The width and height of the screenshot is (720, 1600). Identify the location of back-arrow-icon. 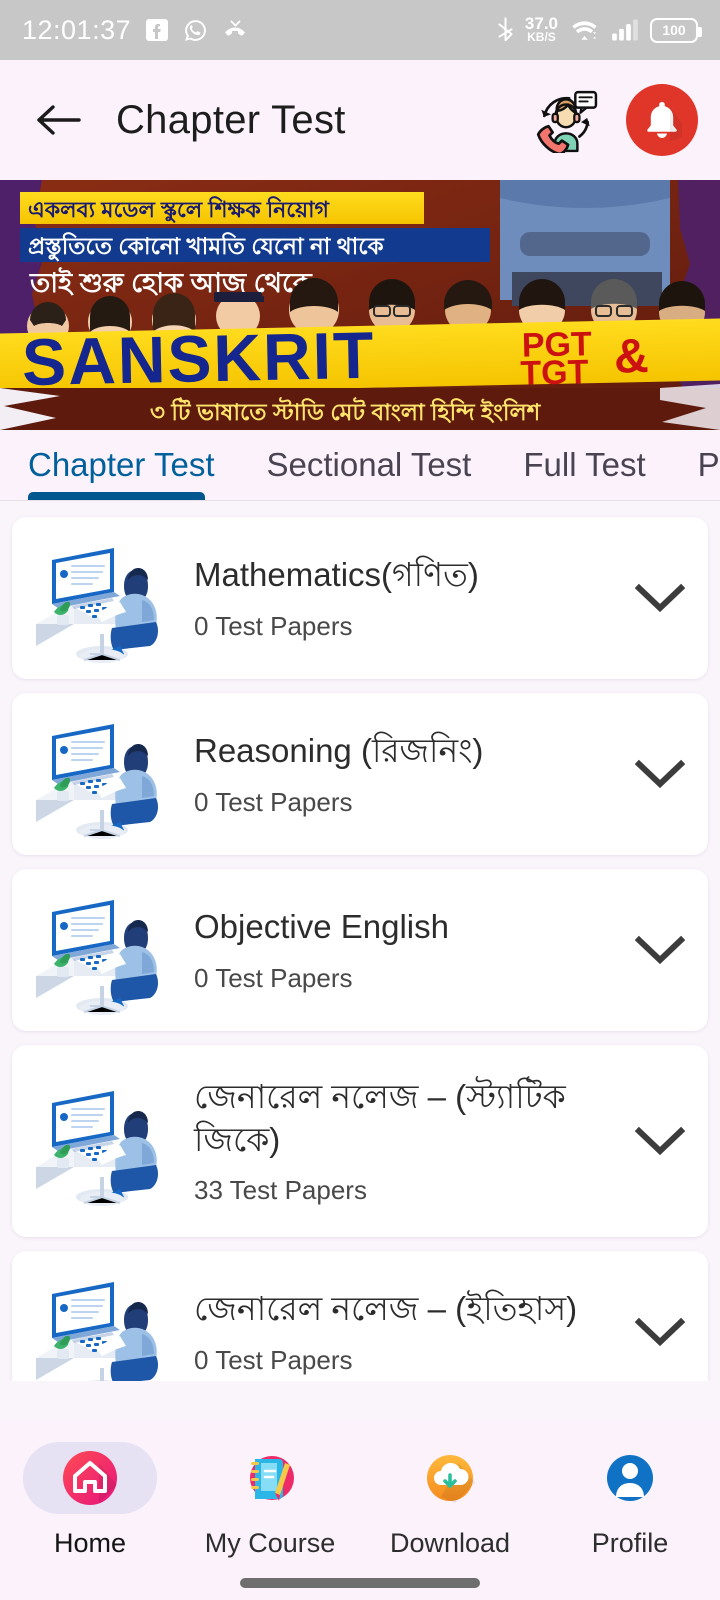
(59, 120).